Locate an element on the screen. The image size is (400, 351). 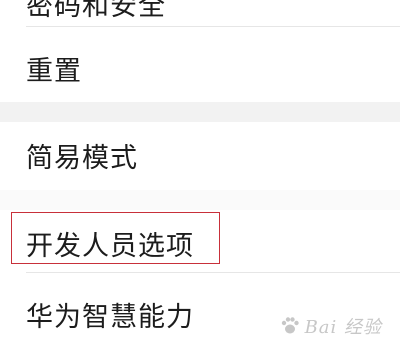
settings-row-label: 密码和安全 is located at coordinates (96, 11).